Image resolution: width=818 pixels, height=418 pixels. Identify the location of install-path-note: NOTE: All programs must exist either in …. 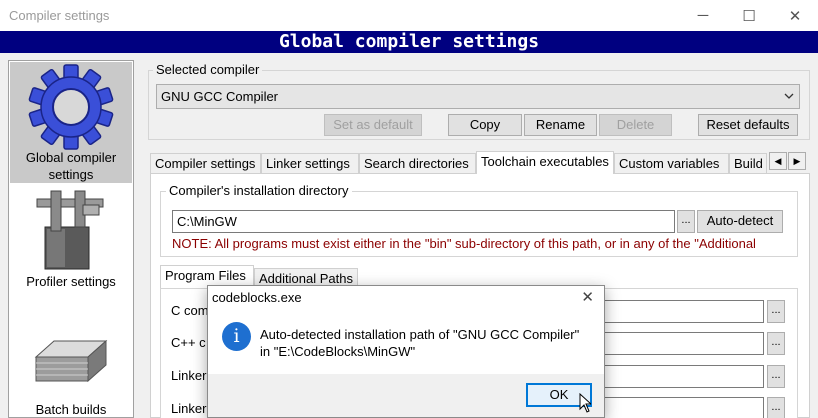
(464, 243).